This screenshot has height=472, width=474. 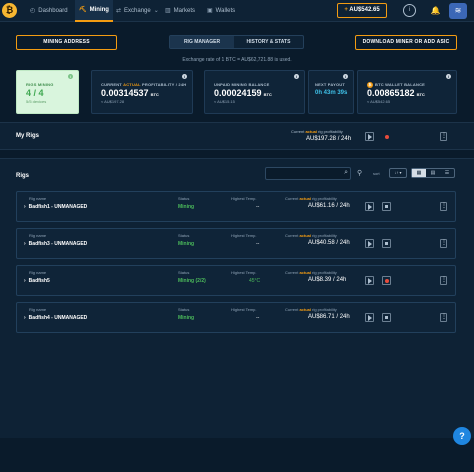 What do you see at coordinates (443, 136) in the screenshot?
I see `my-rigs-menu-icon: ⋮` at bounding box center [443, 136].